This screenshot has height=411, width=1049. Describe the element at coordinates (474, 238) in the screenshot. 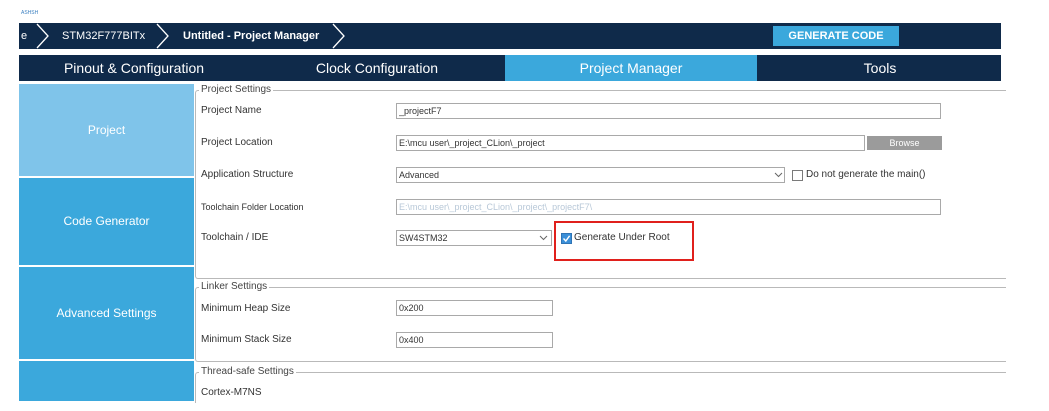

I see `toolchain-ide-select: SW4STM32` at that location.